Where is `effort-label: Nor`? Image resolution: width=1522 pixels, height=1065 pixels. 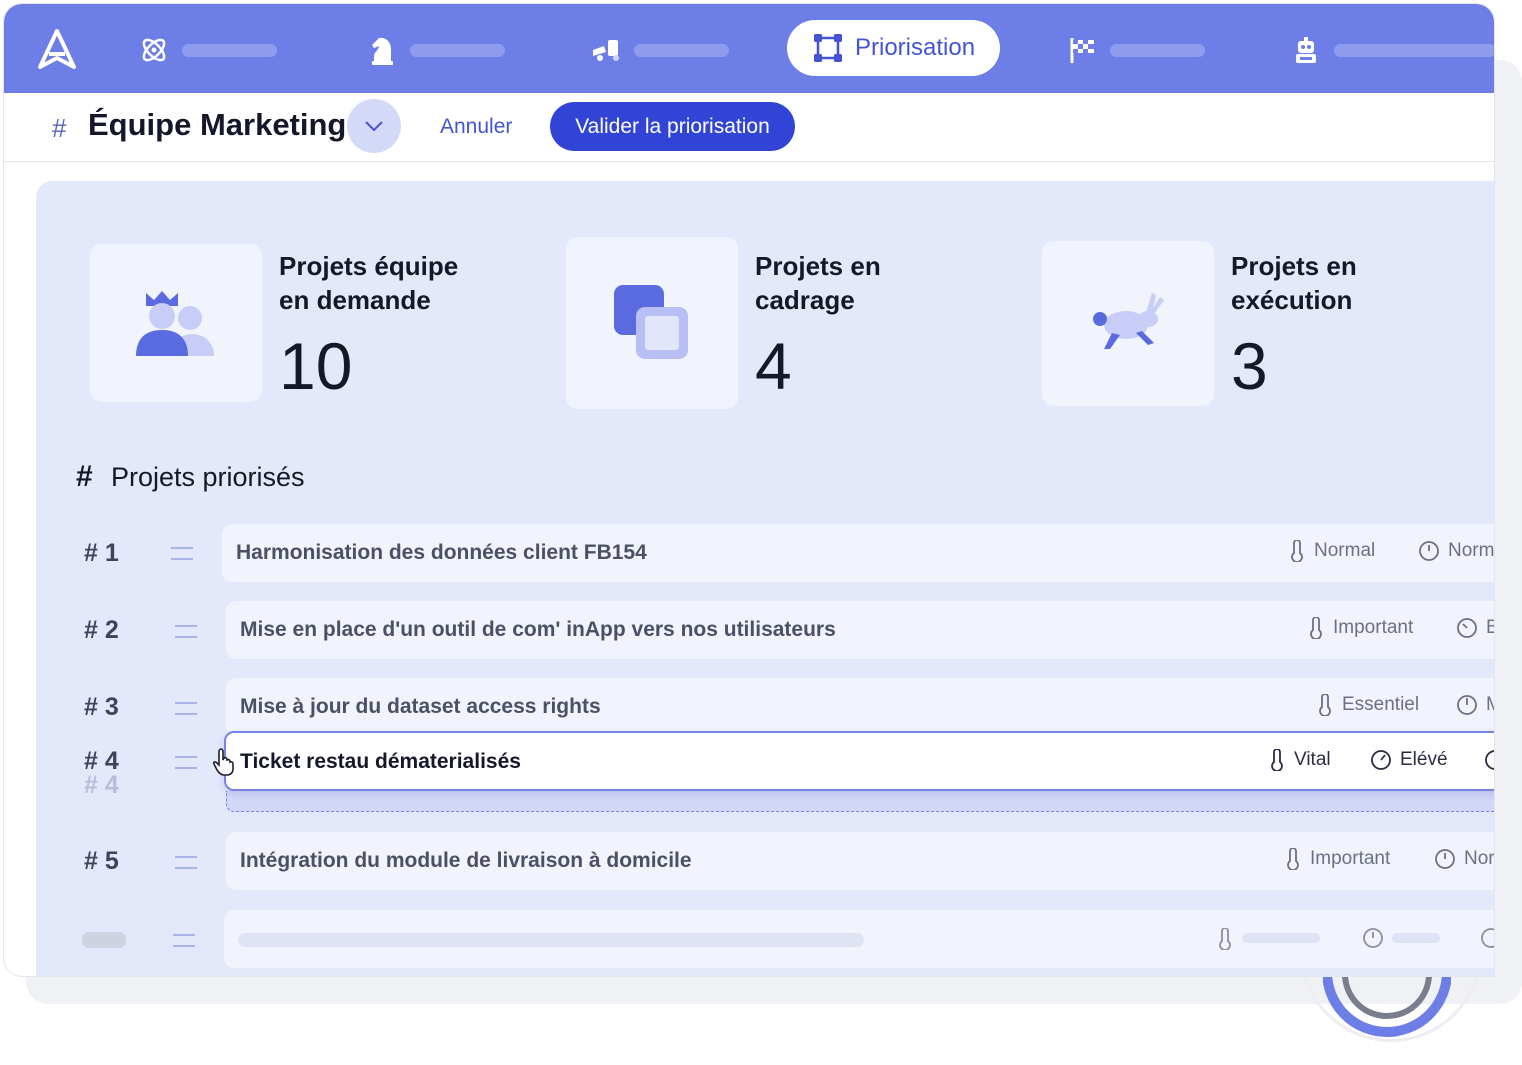 effort-label: Nor is located at coordinates (1479, 858).